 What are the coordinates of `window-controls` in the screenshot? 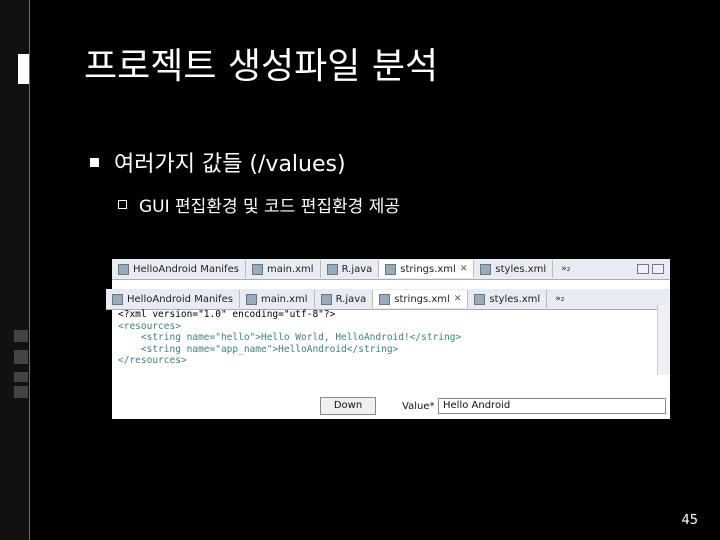 It's located at (653, 269).